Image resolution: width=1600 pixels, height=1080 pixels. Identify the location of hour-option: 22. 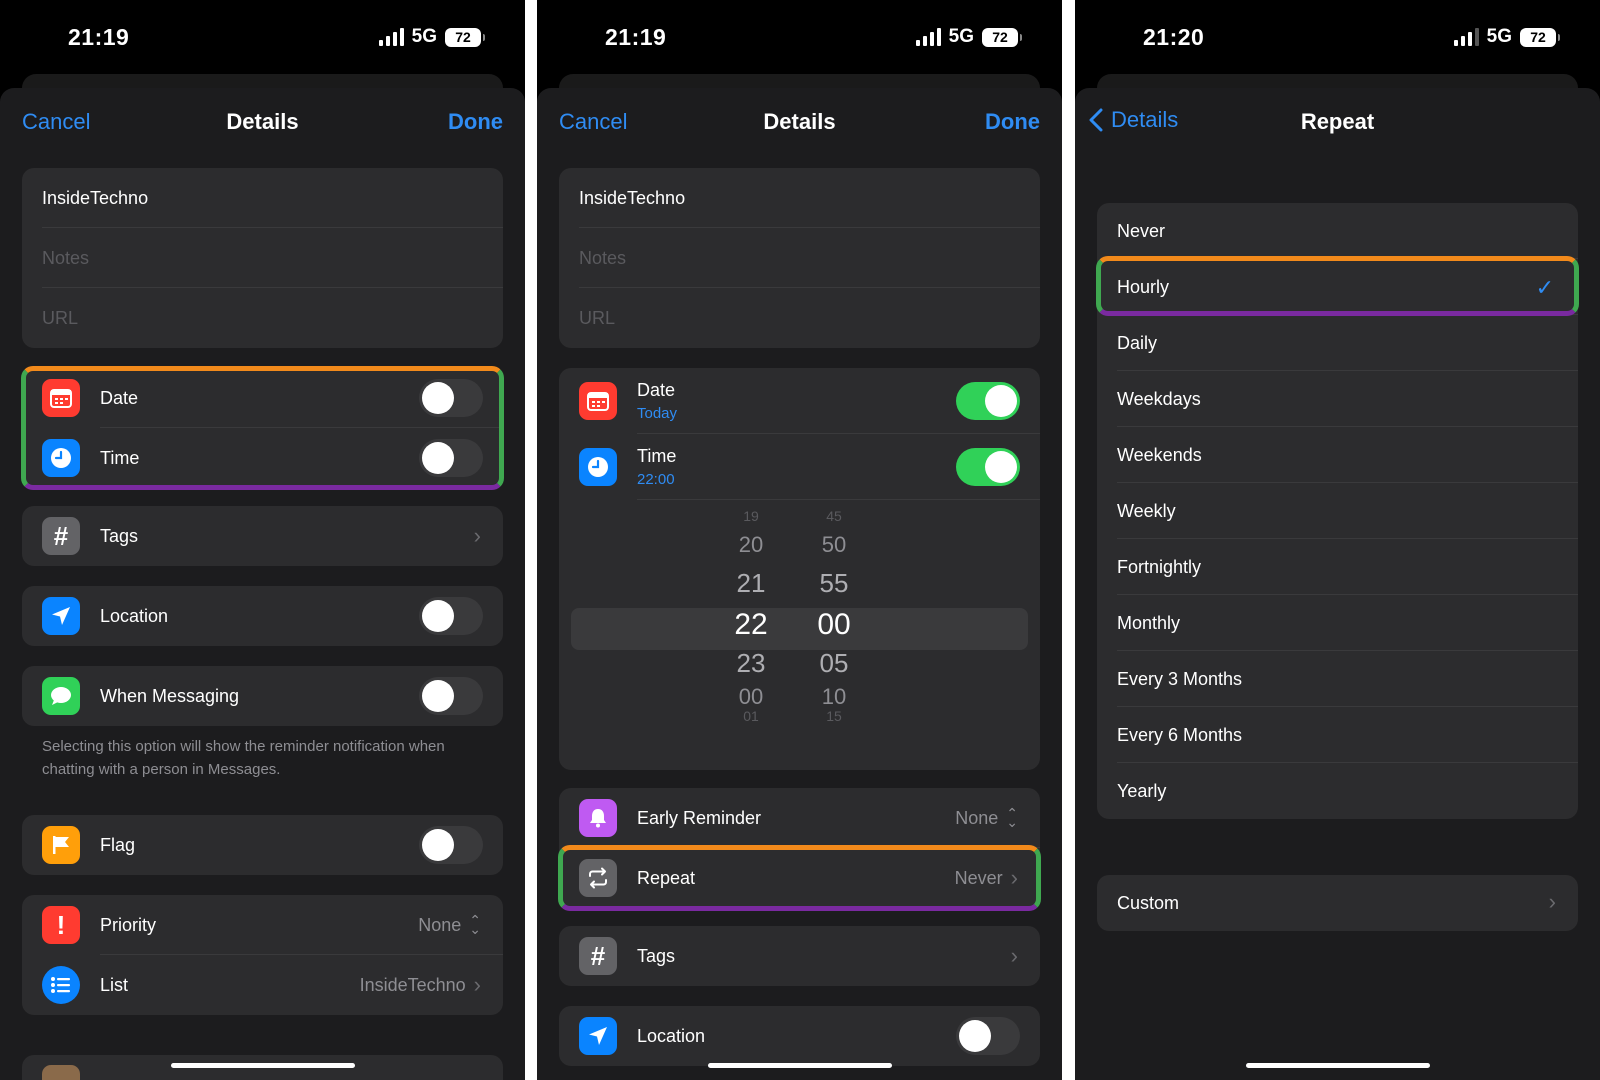
(751, 625).